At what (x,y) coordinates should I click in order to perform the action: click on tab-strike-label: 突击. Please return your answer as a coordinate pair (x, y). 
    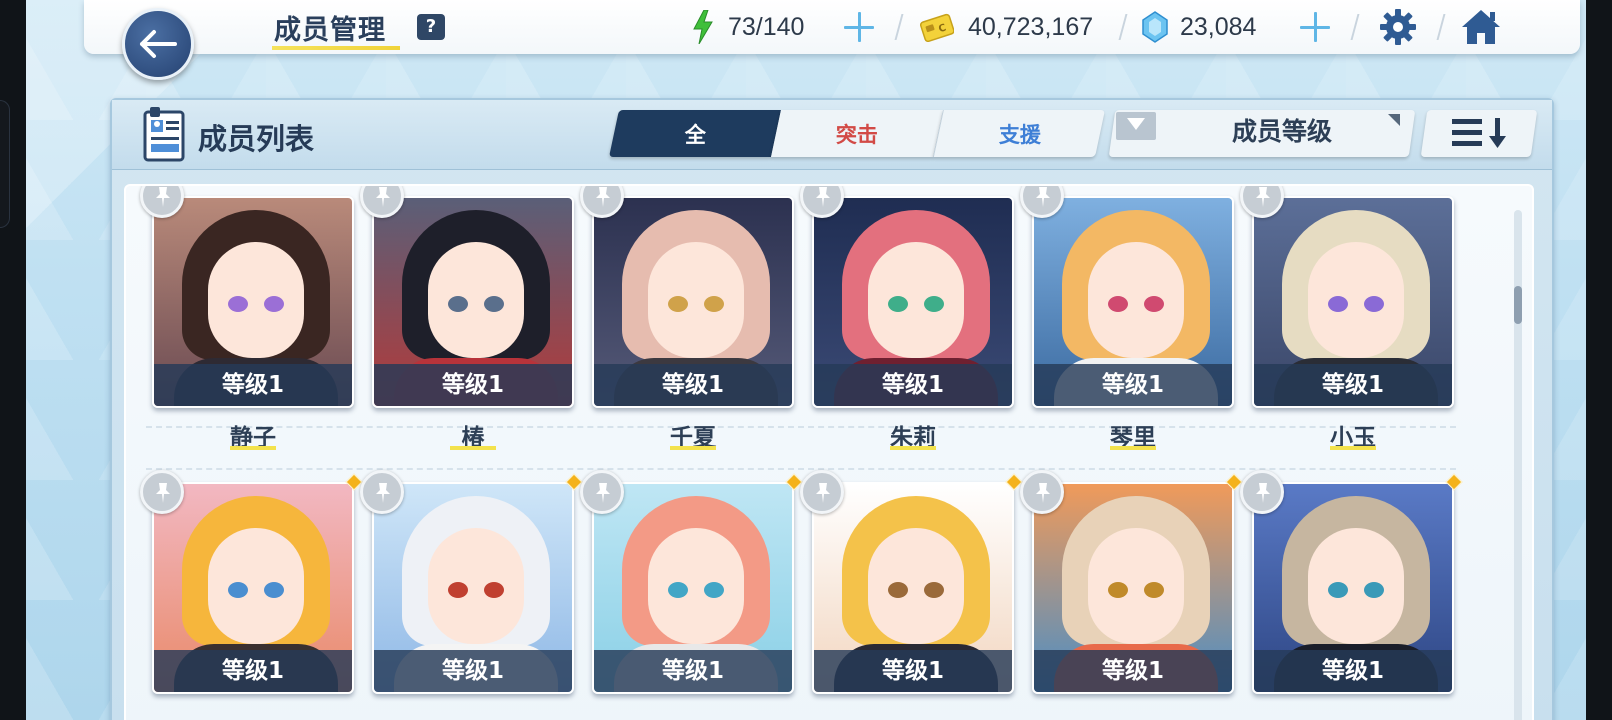
    Looking at the image, I should click on (857, 134).